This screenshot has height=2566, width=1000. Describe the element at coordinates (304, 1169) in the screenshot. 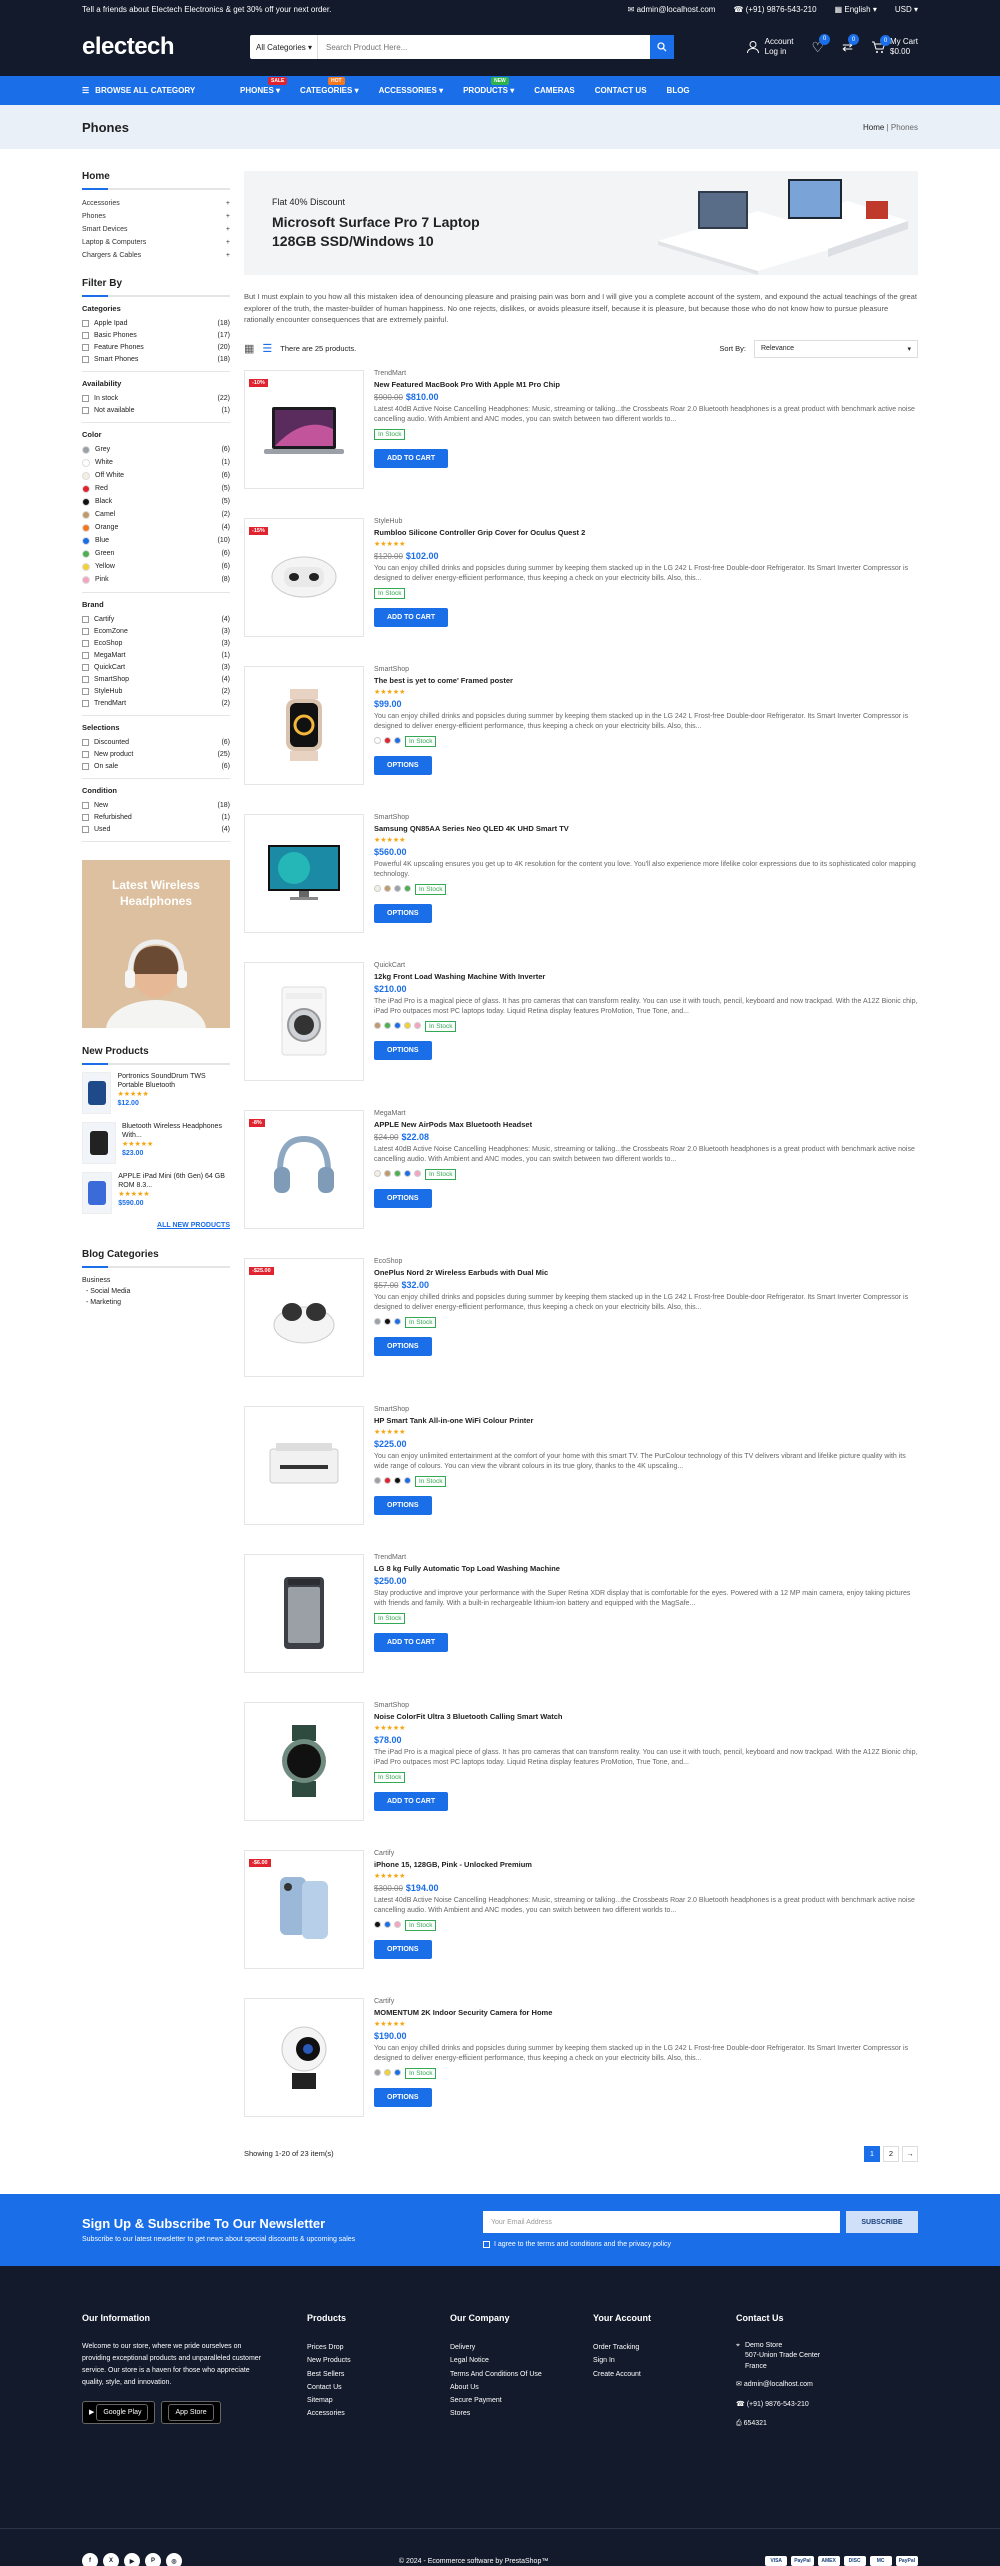

I see `product-image: -8%` at that location.